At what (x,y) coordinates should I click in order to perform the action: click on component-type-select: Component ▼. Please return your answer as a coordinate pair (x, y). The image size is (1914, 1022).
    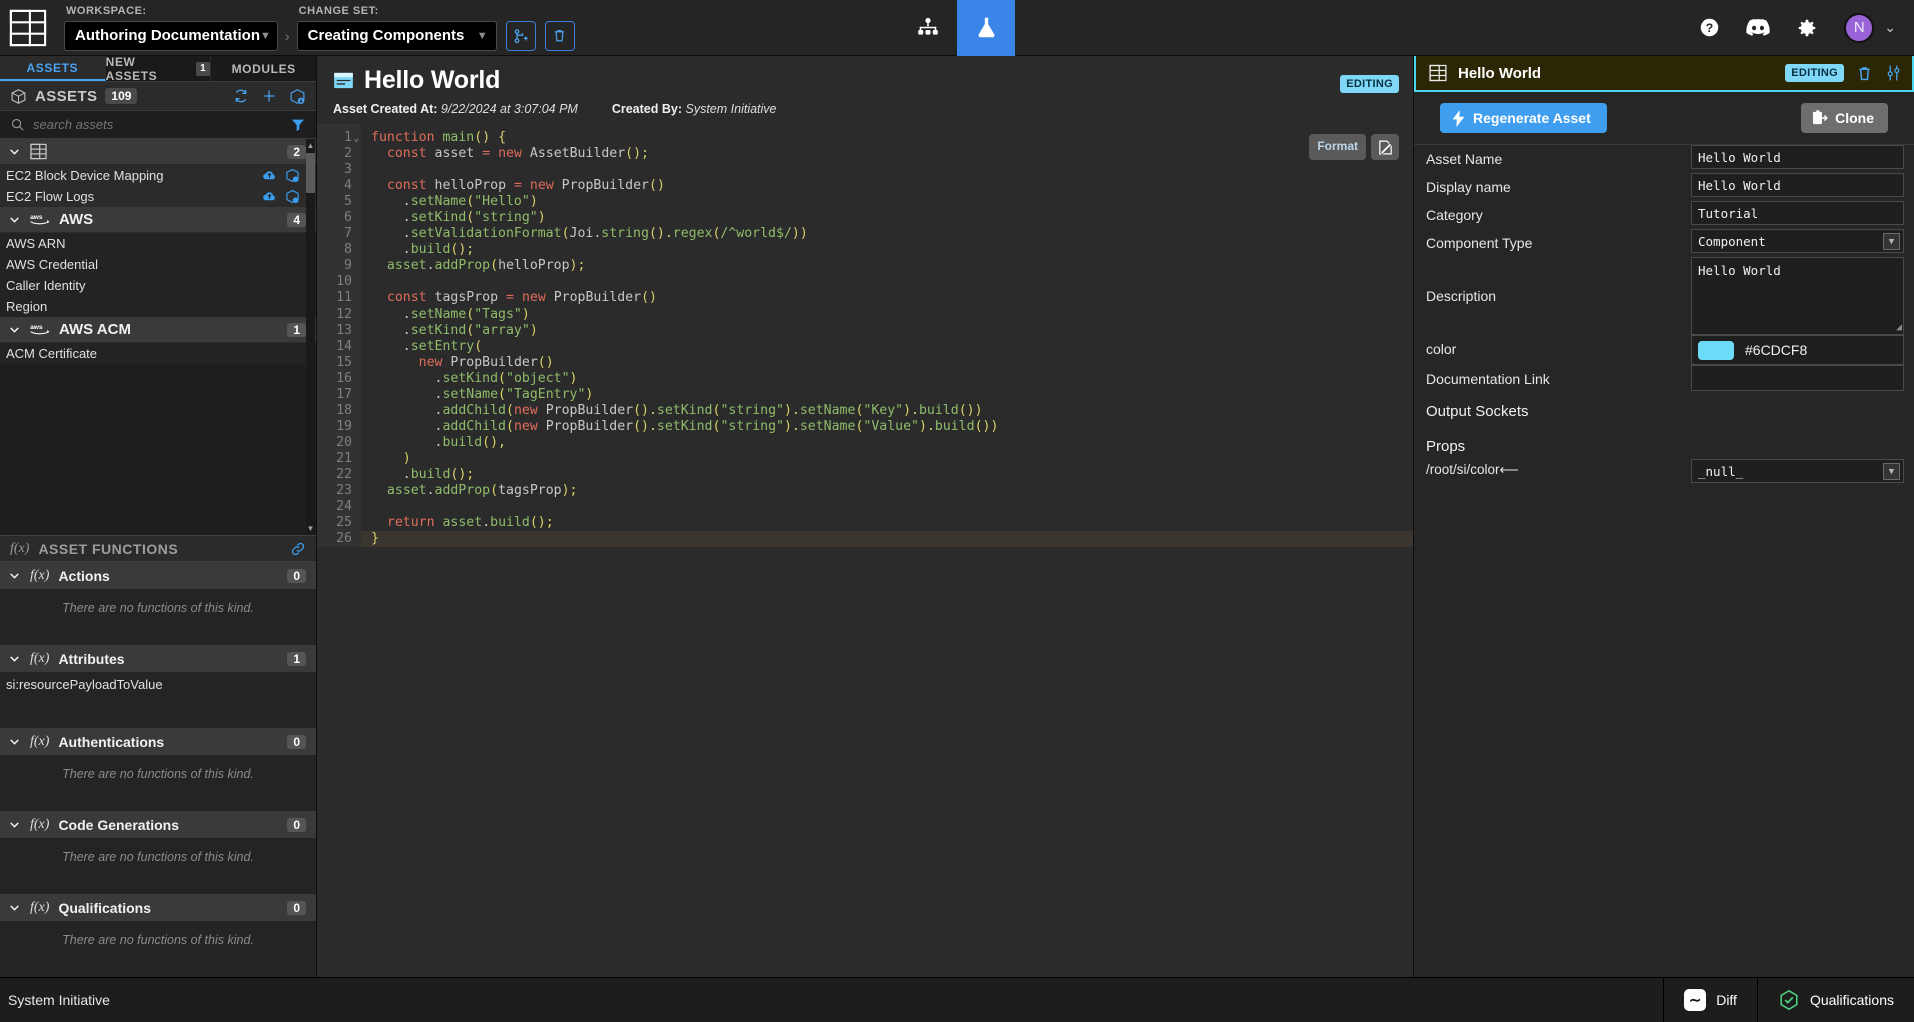
    Looking at the image, I should click on (1797, 241).